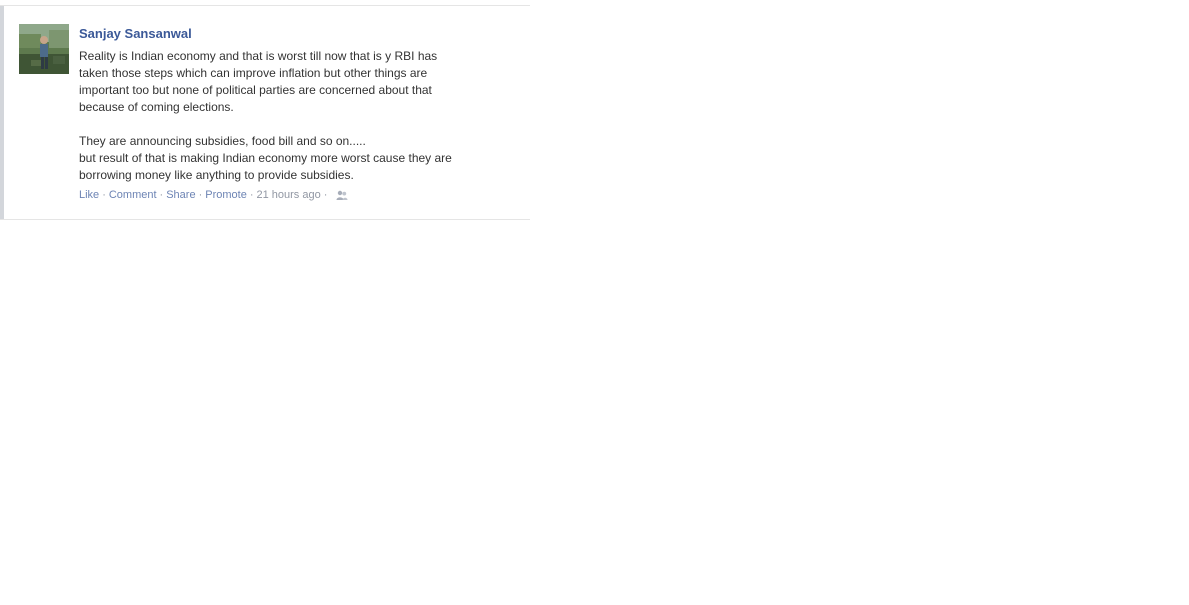 The height and width of the screenshot is (605, 1189). What do you see at coordinates (342, 195) in the screenshot?
I see `friends-privacy-icon` at bounding box center [342, 195].